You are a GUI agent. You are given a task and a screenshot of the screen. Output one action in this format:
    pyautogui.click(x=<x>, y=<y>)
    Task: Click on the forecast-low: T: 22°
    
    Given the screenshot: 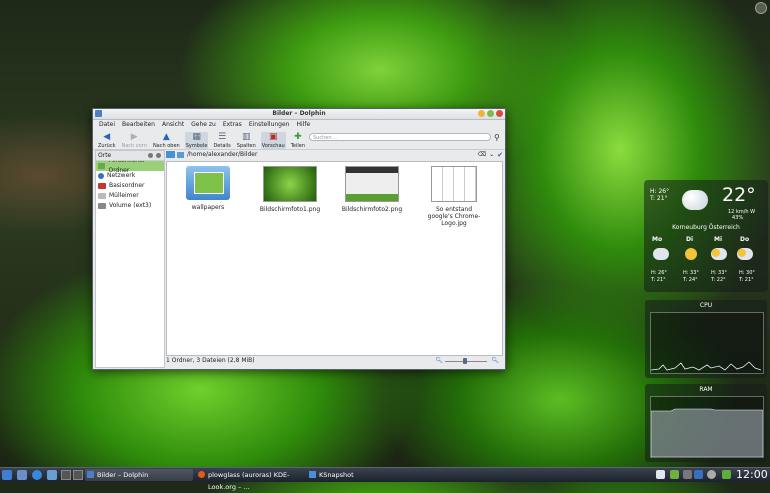 What is the action you would take?
    pyautogui.click(x=718, y=280)
    